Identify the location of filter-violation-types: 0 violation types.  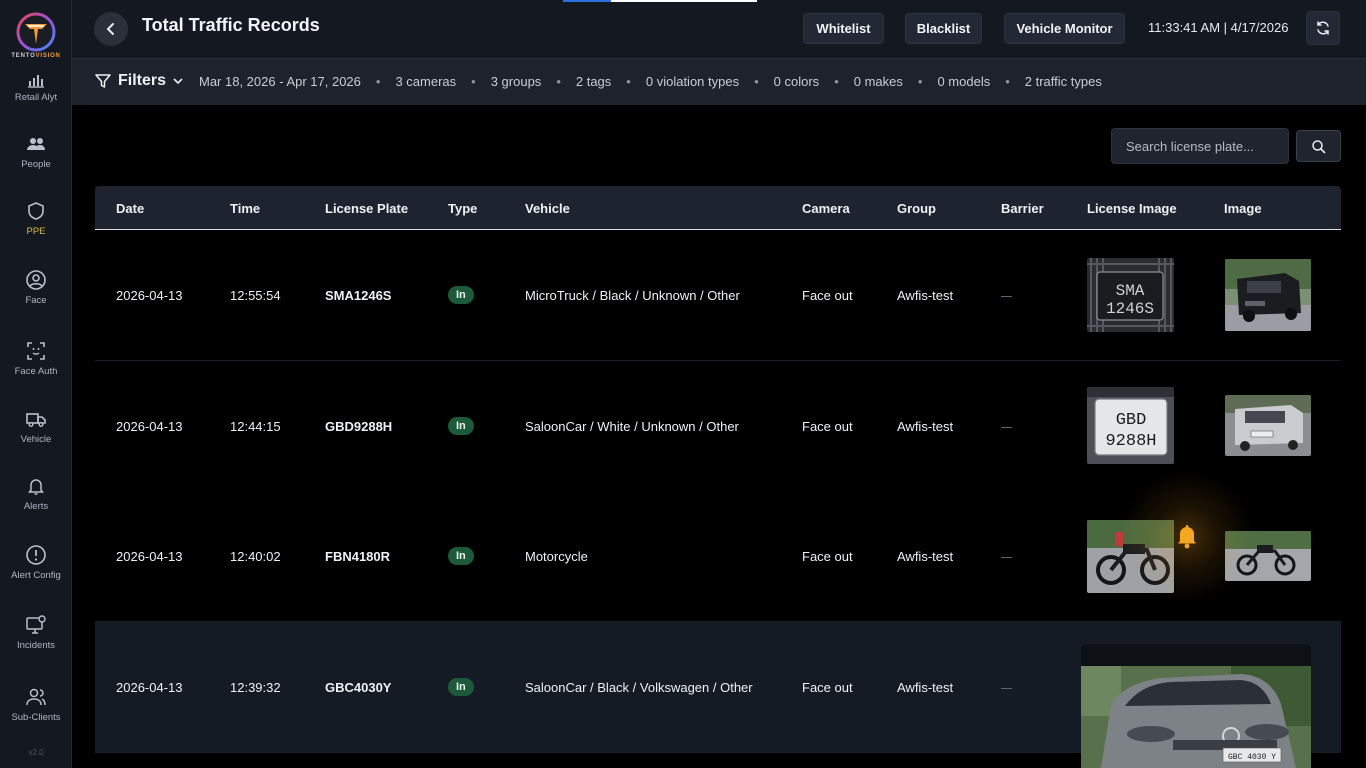
(692, 81).